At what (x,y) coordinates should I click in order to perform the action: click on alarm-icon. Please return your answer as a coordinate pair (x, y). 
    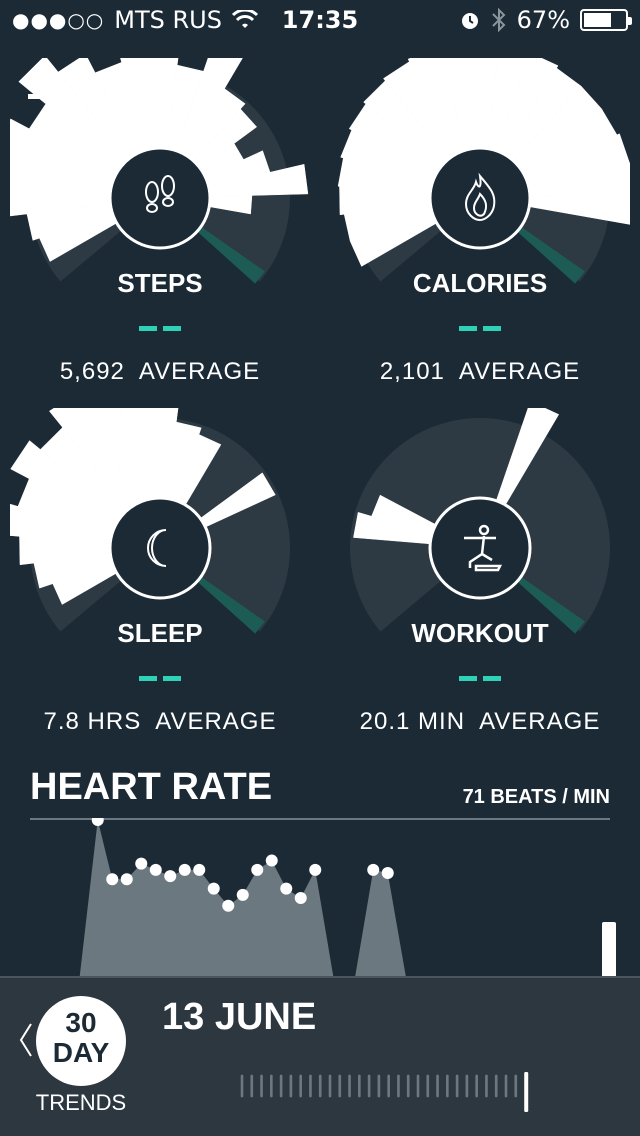
    Looking at the image, I should click on (469, 21).